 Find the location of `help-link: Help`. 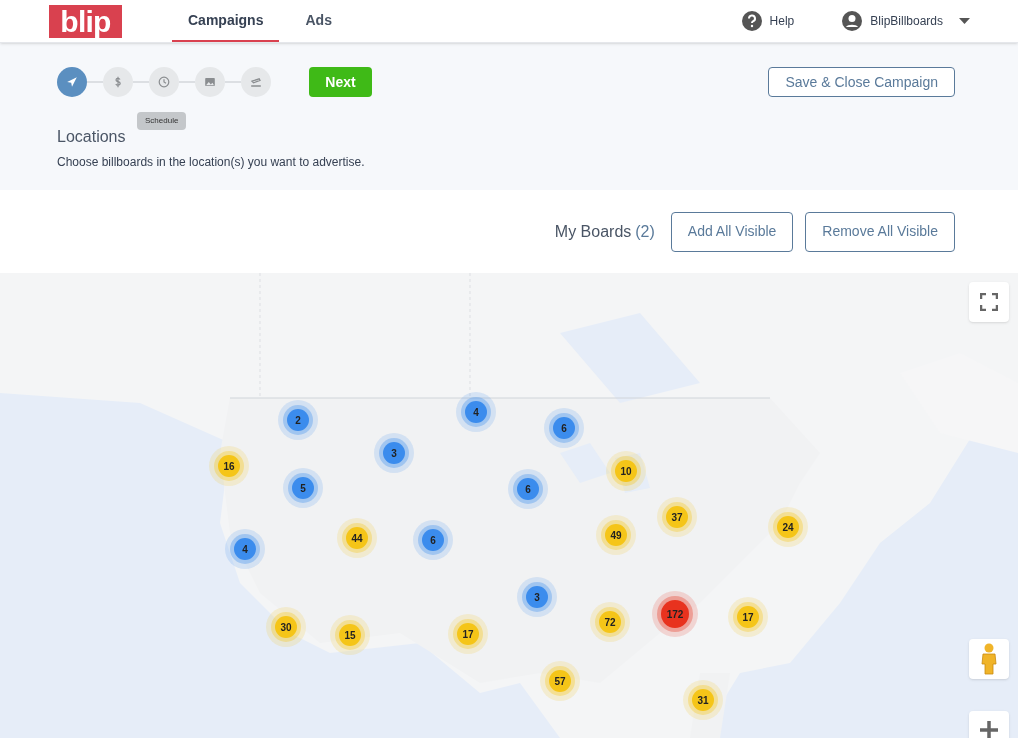

help-link: Help is located at coordinates (782, 21).